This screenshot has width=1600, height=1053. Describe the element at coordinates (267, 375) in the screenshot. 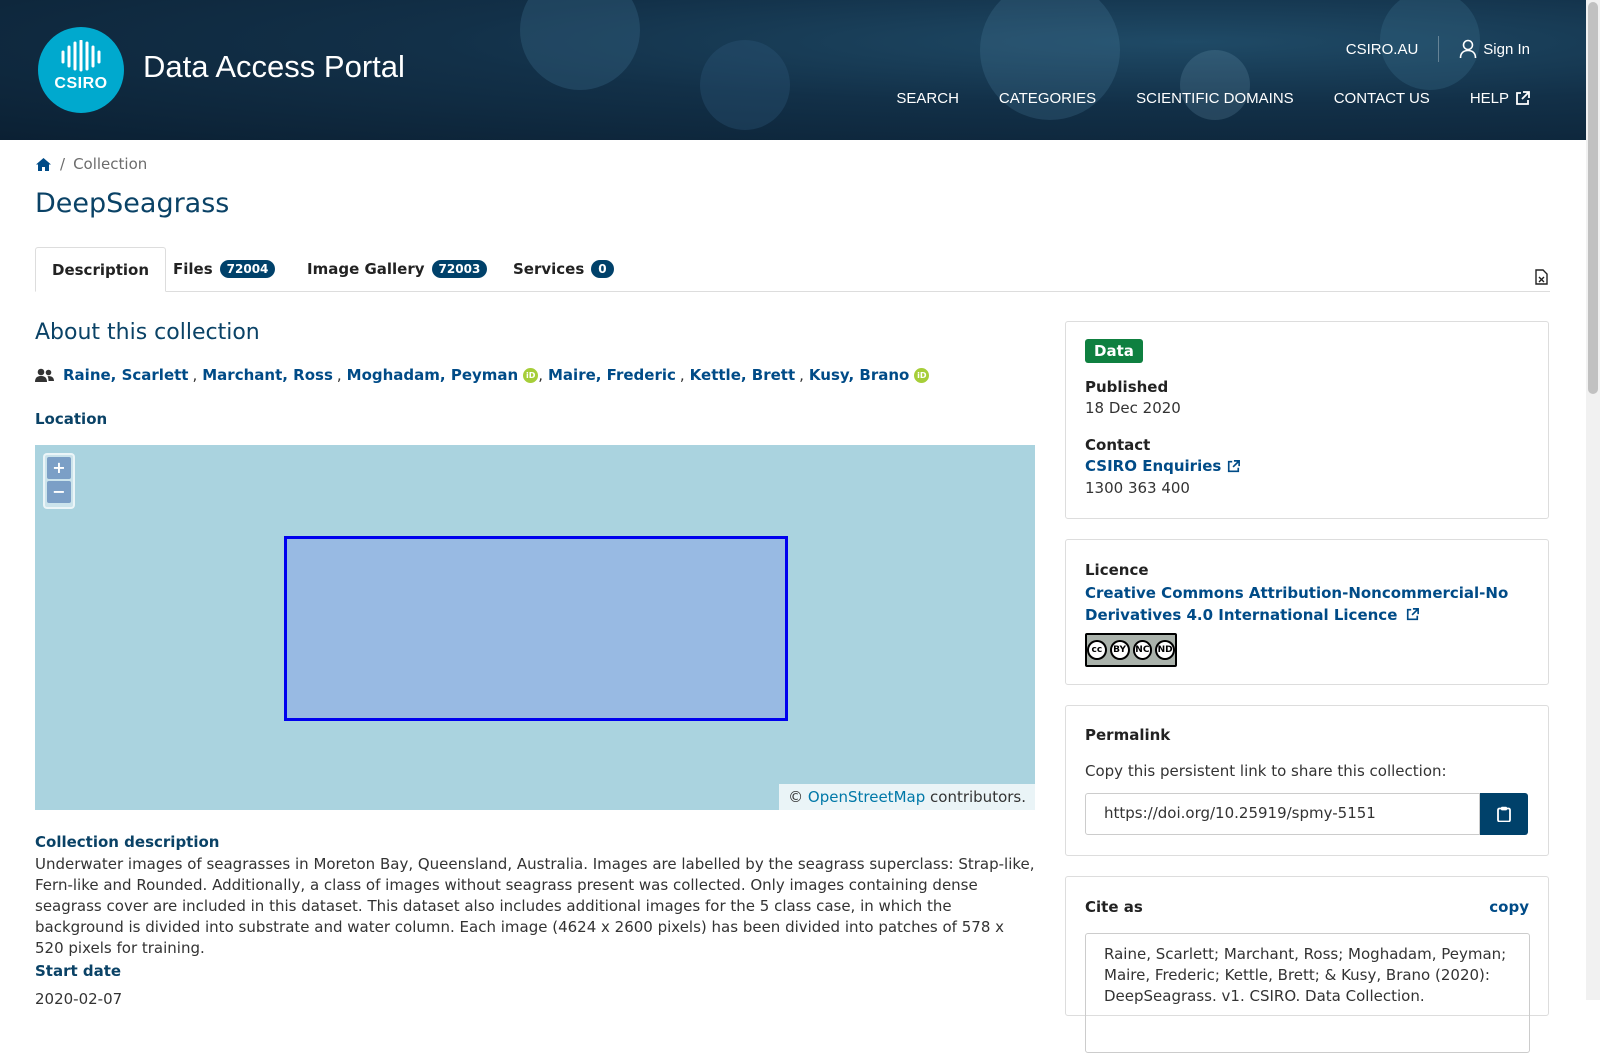

I see `author-link: Marchant, Ross` at that location.